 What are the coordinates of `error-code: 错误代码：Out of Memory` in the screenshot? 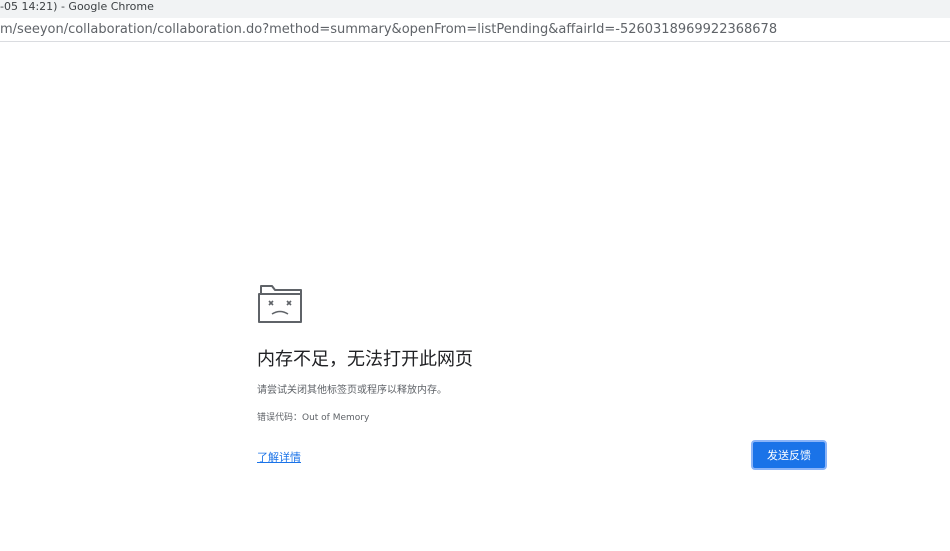 It's located at (313, 418).